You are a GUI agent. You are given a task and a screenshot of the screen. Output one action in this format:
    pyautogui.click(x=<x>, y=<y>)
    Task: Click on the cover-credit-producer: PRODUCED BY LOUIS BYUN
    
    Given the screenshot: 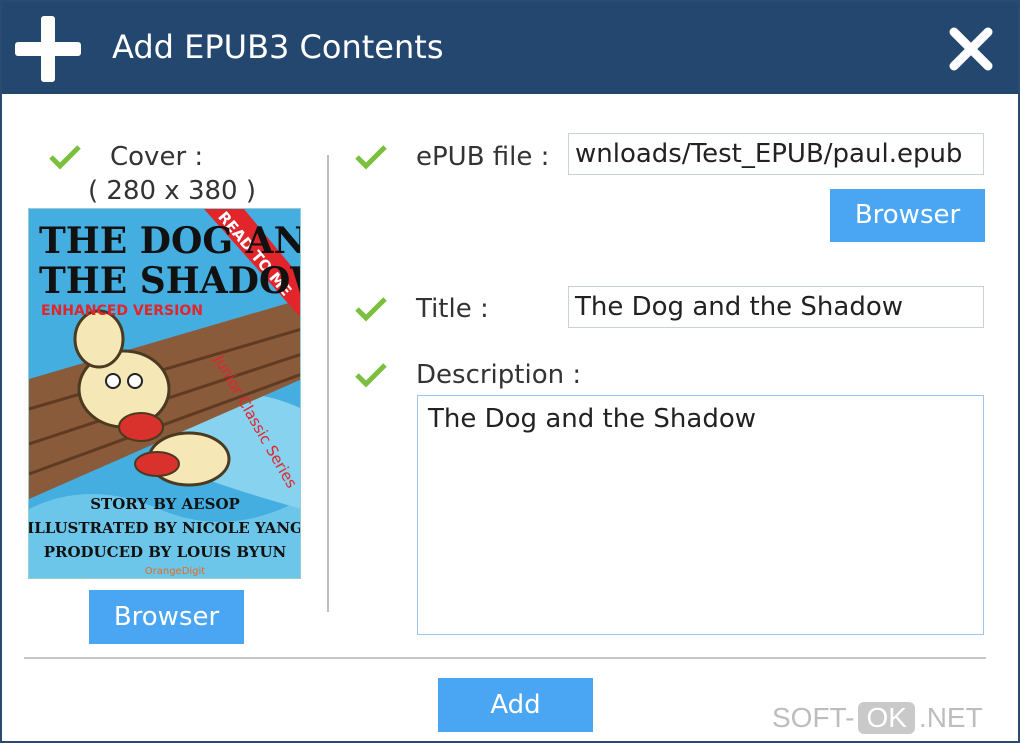 What is the action you would take?
    pyautogui.click(x=165, y=552)
    